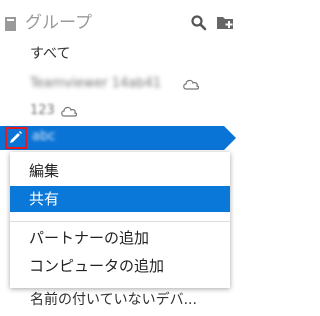  What do you see at coordinates (16, 138) in the screenshot?
I see `pencil-icon` at bounding box center [16, 138].